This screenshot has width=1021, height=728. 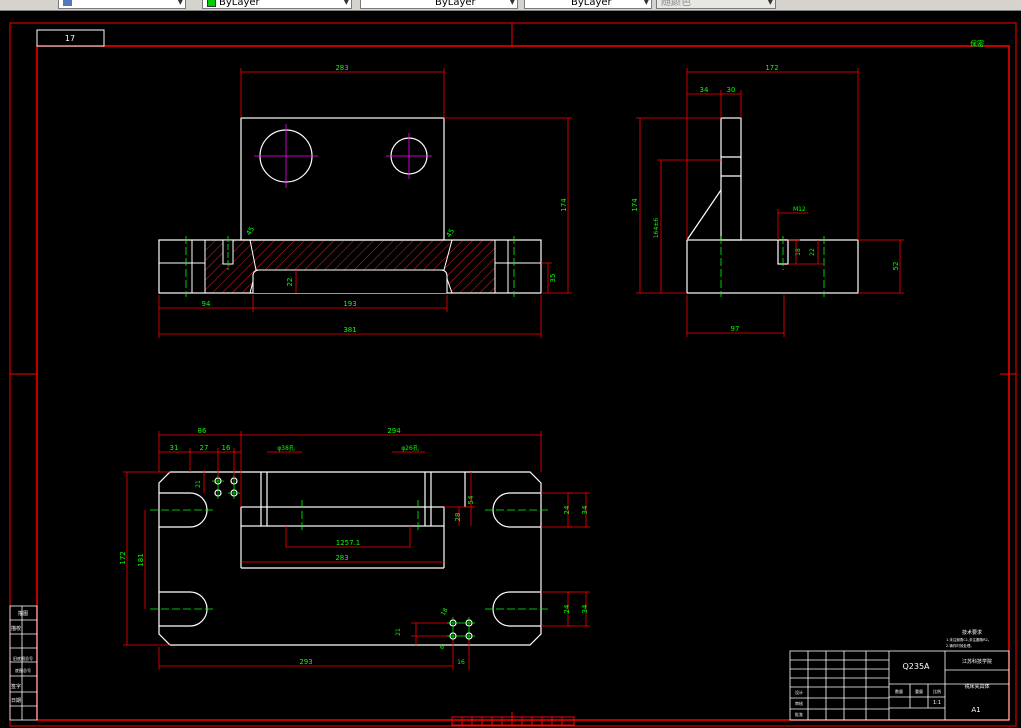 What do you see at coordinates (23, 658) in the screenshot?
I see `strip-row3: 旧底图总号` at bounding box center [23, 658].